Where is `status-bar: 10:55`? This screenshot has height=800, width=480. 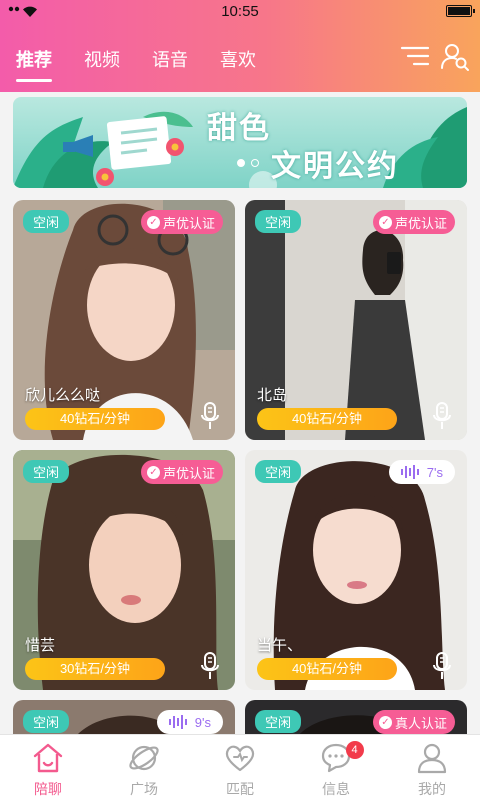 status-bar: 10:55 is located at coordinates (240, 12).